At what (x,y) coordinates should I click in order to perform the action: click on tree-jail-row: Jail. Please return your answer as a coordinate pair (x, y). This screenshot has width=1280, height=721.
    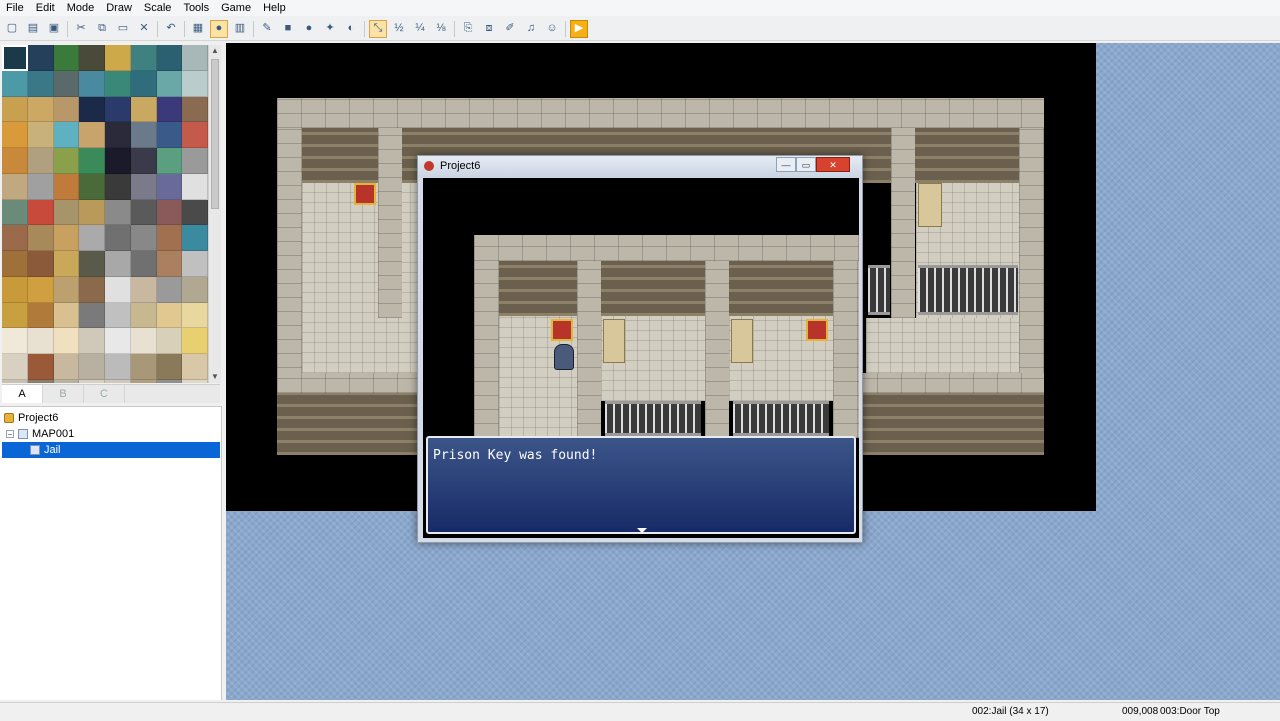
    Looking at the image, I should click on (111, 450).